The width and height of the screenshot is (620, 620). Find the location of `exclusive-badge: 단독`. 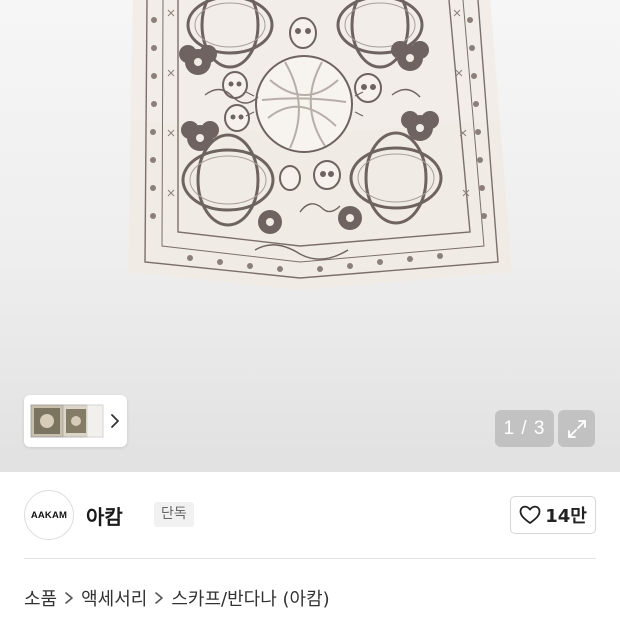

exclusive-badge: 단독 is located at coordinates (174, 514).